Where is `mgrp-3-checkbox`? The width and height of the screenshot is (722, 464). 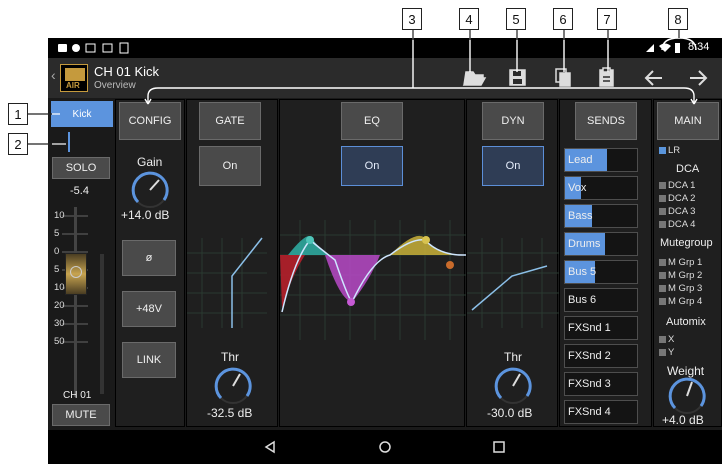 mgrp-3-checkbox is located at coordinates (662, 288).